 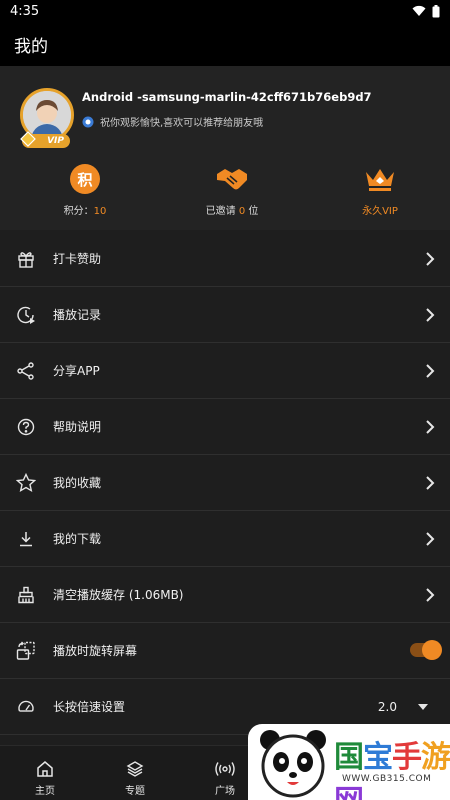 What do you see at coordinates (227, 97) in the screenshot?
I see `username: Android -samsung-marlin-42cff671b76eb9d7` at bounding box center [227, 97].